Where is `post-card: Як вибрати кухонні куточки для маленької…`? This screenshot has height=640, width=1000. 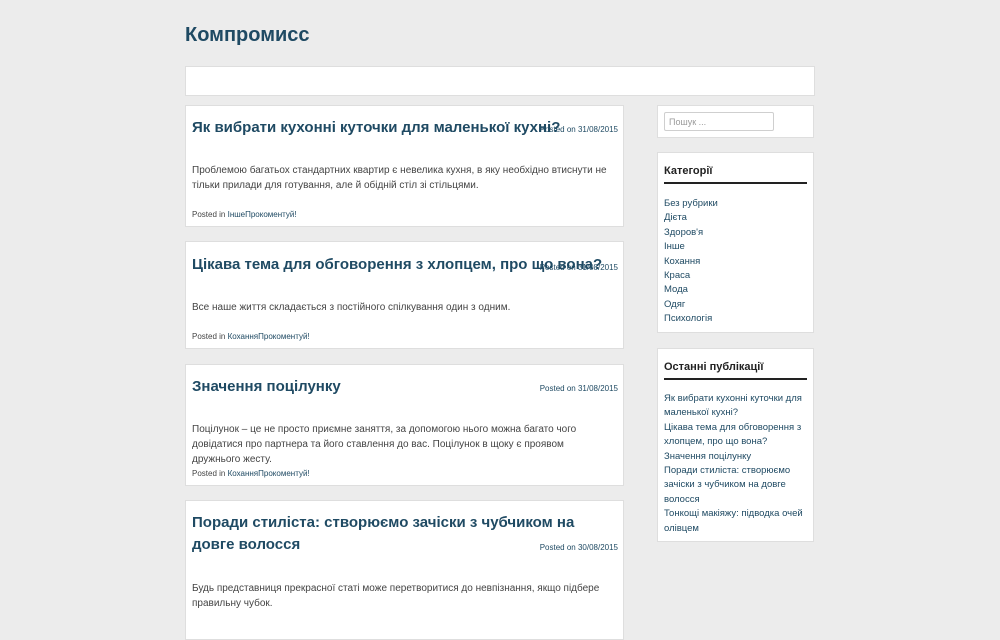 post-card: Як вибрати кухонні куточки для маленької… is located at coordinates (404, 166).